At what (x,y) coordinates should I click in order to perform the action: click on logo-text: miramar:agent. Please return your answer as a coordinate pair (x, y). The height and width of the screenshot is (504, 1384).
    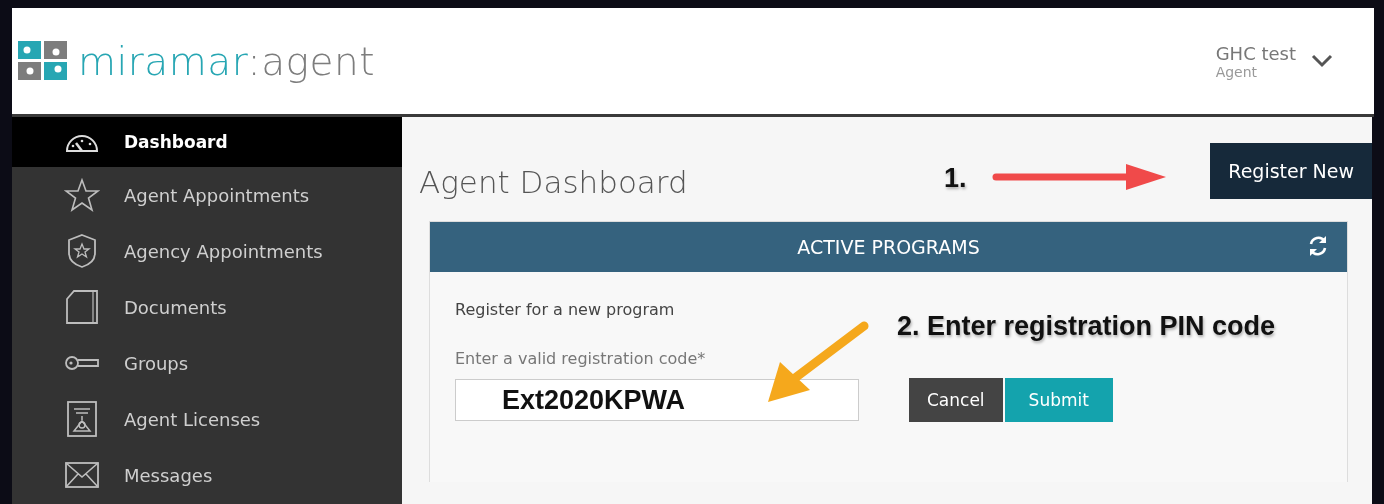
    Looking at the image, I should click on (226, 61).